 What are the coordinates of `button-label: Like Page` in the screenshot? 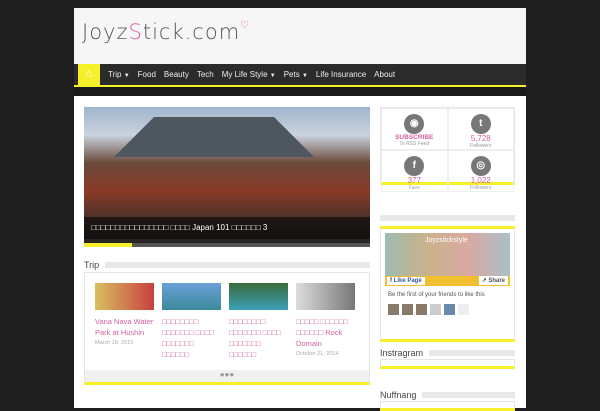 It's located at (407, 281).